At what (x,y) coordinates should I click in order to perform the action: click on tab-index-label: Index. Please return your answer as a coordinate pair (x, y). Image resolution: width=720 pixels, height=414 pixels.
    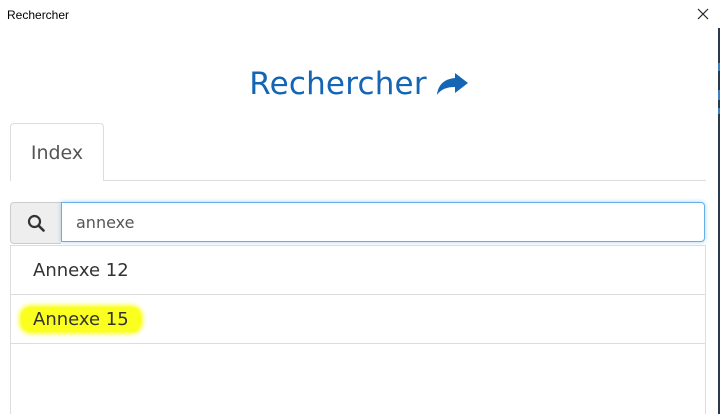
    Looking at the image, I should click on (57, 152).